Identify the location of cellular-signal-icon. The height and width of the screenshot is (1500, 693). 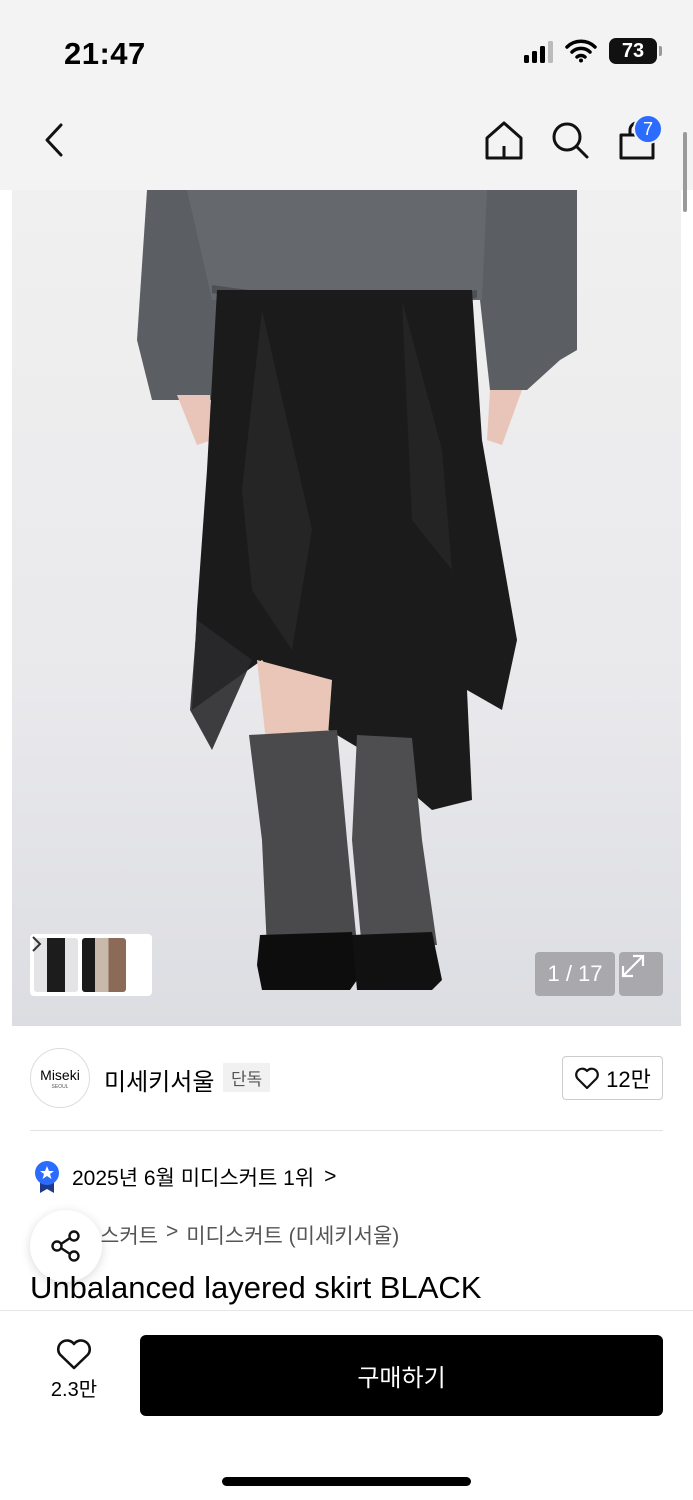
(538, 51).